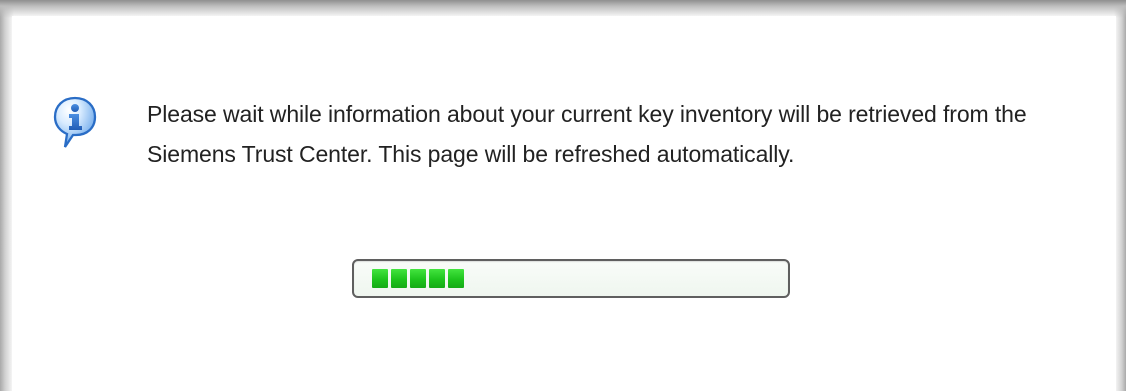  I want to click on progress-fill, so click(572, 278).